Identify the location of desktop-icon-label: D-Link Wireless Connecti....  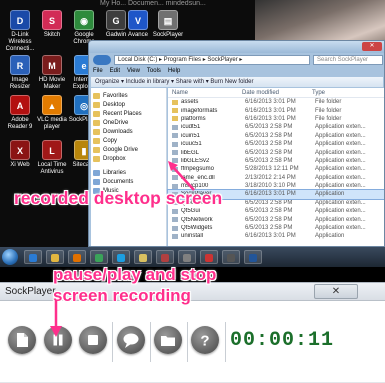
(20, 42).